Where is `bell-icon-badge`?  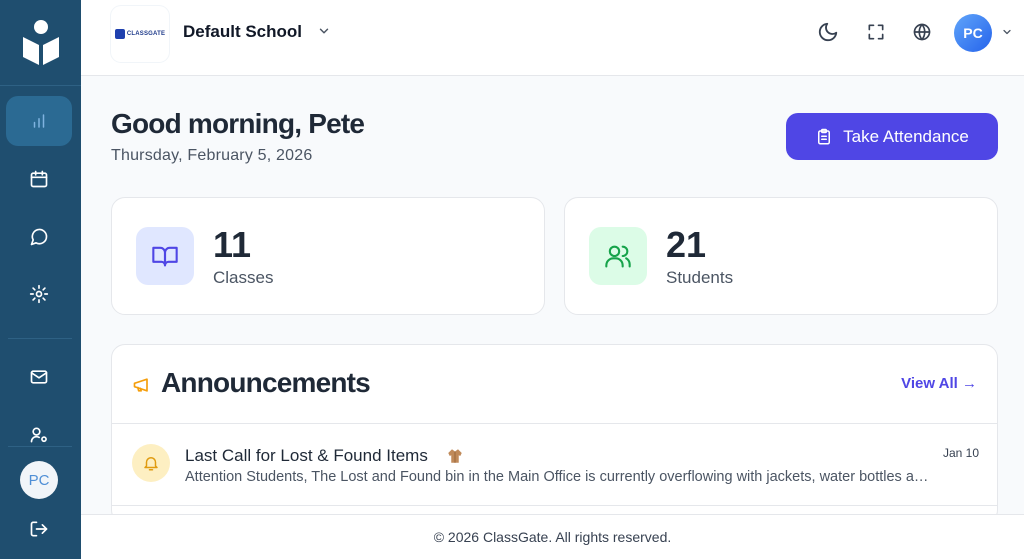
bell-icon-badge is located at coordinates (151, 463).